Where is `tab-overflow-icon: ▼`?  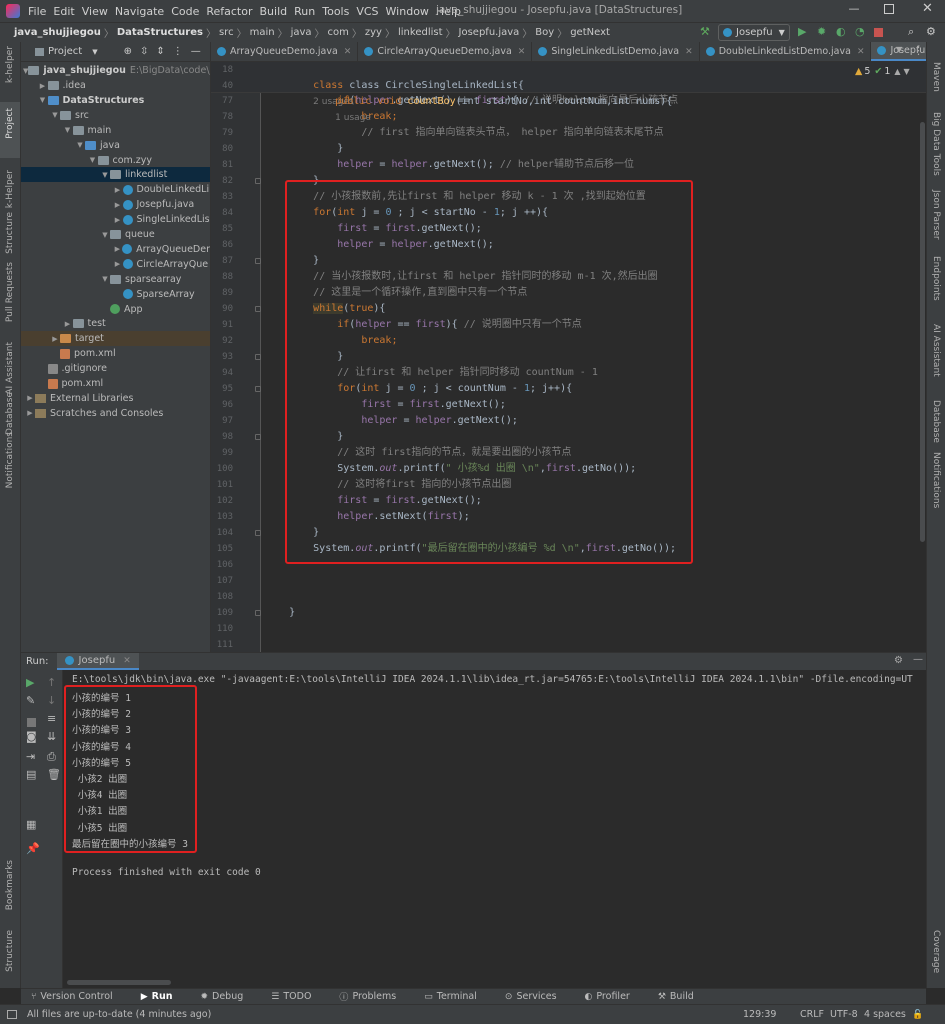 tab-overflow-icon: ▼ is located at coordinates (899, 49).